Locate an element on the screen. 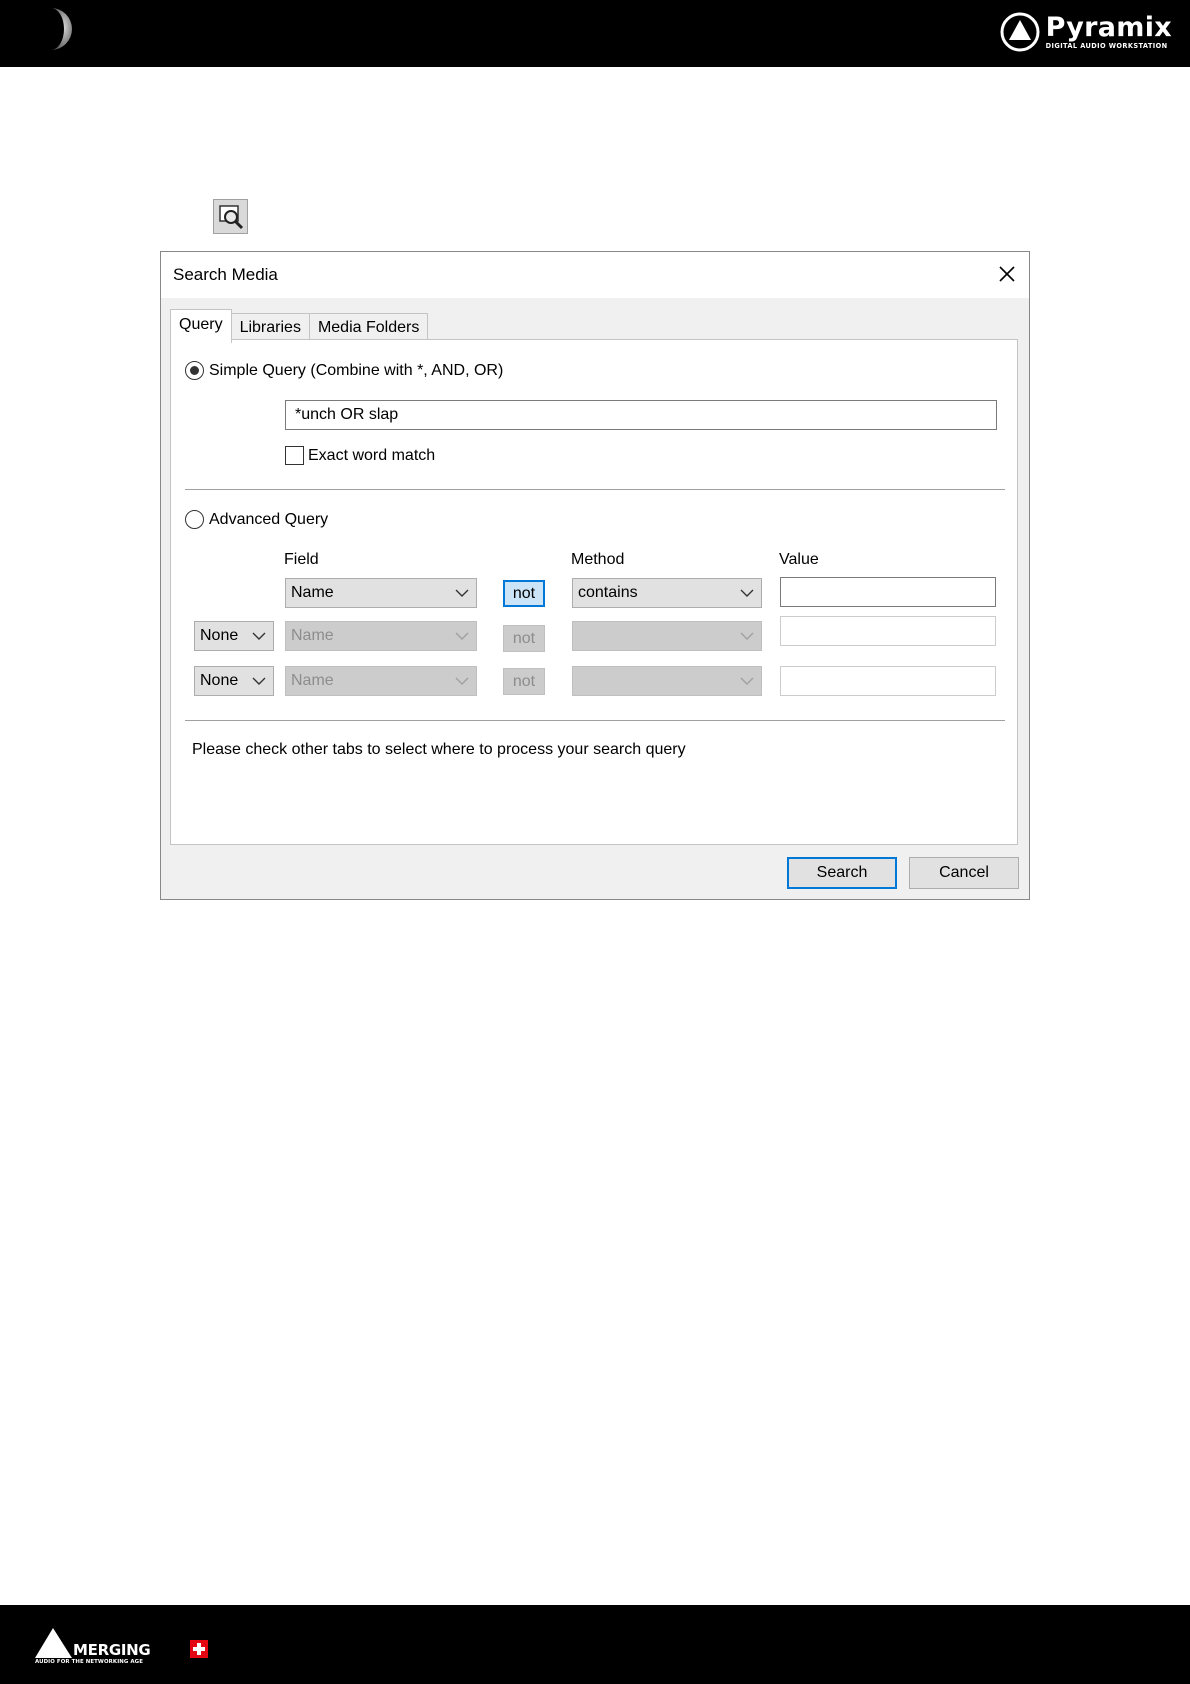 Image resolution: width=1190 pixels, height=1684 pixels. brand-name: Pyramix is located at coordinates (1108, 27).